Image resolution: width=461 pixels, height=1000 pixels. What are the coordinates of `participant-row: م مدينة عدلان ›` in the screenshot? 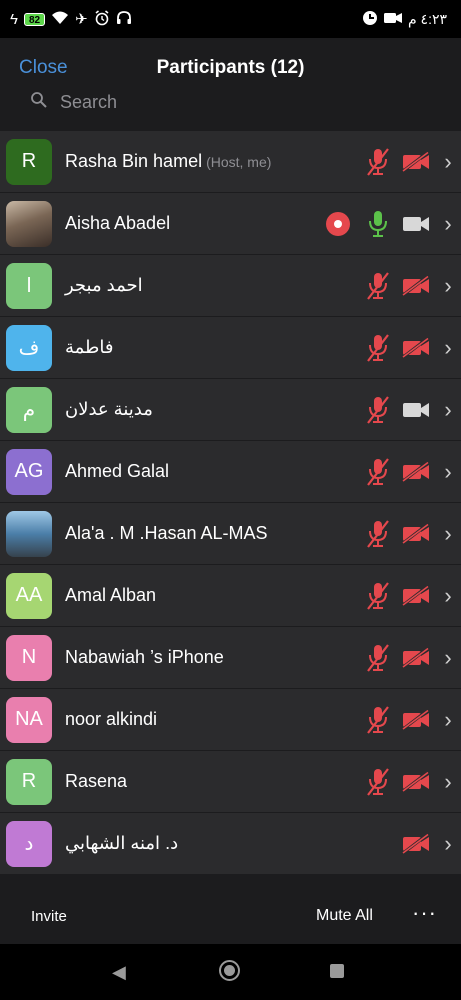 It's located at (230, 410).